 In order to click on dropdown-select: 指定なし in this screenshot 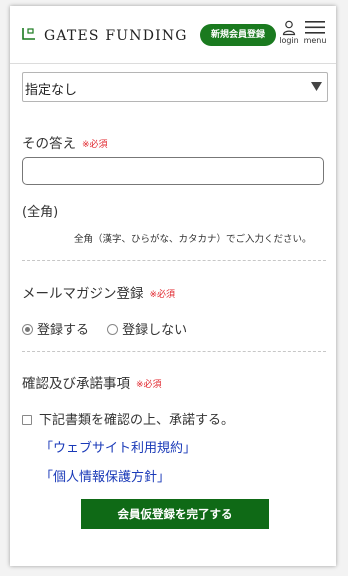, I will do `click(175, 87)`.